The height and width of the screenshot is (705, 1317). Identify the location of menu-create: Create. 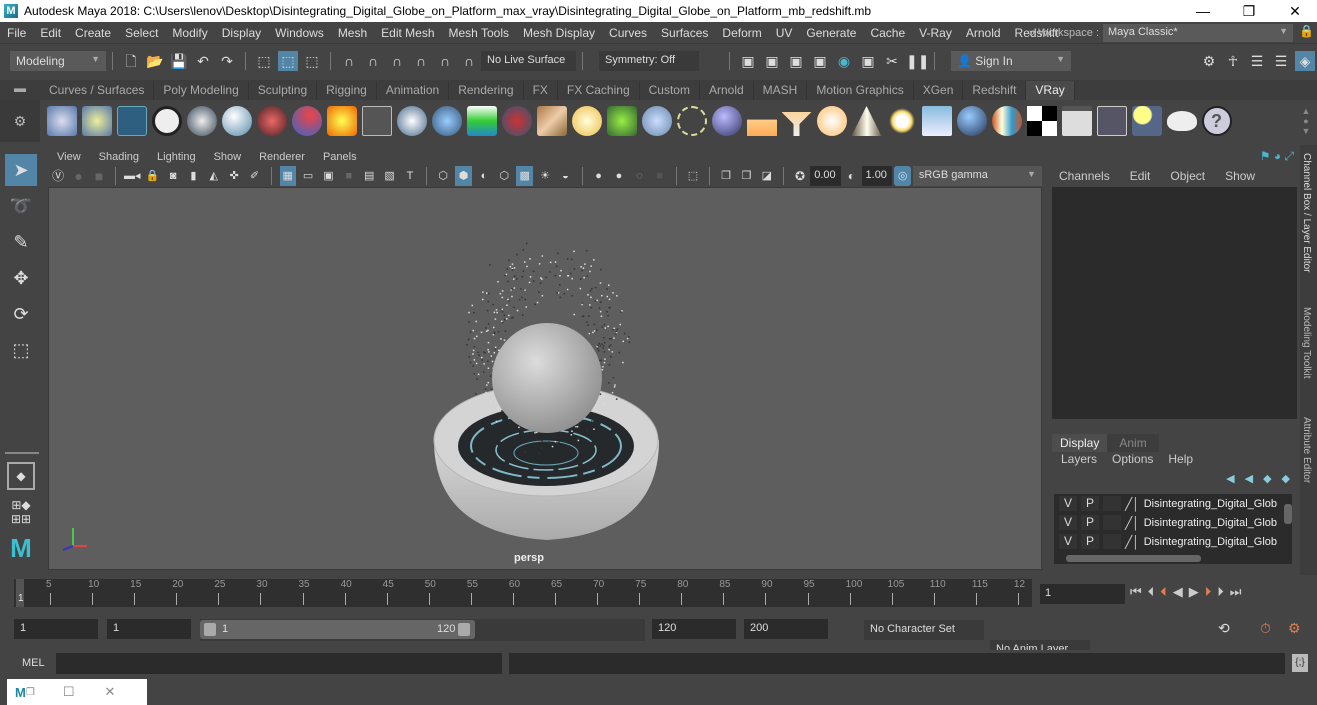
(93, 33).